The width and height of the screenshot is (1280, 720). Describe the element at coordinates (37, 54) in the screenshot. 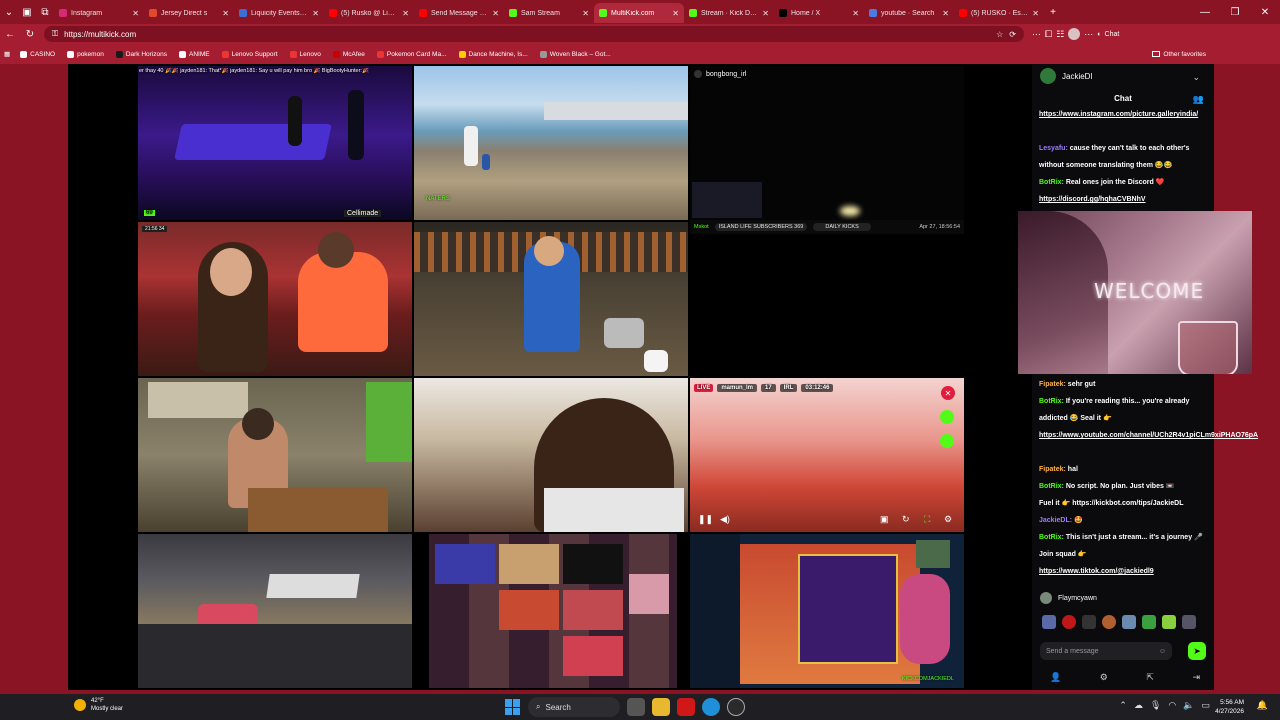

I see `bookmark-item: CASINO` at that location.